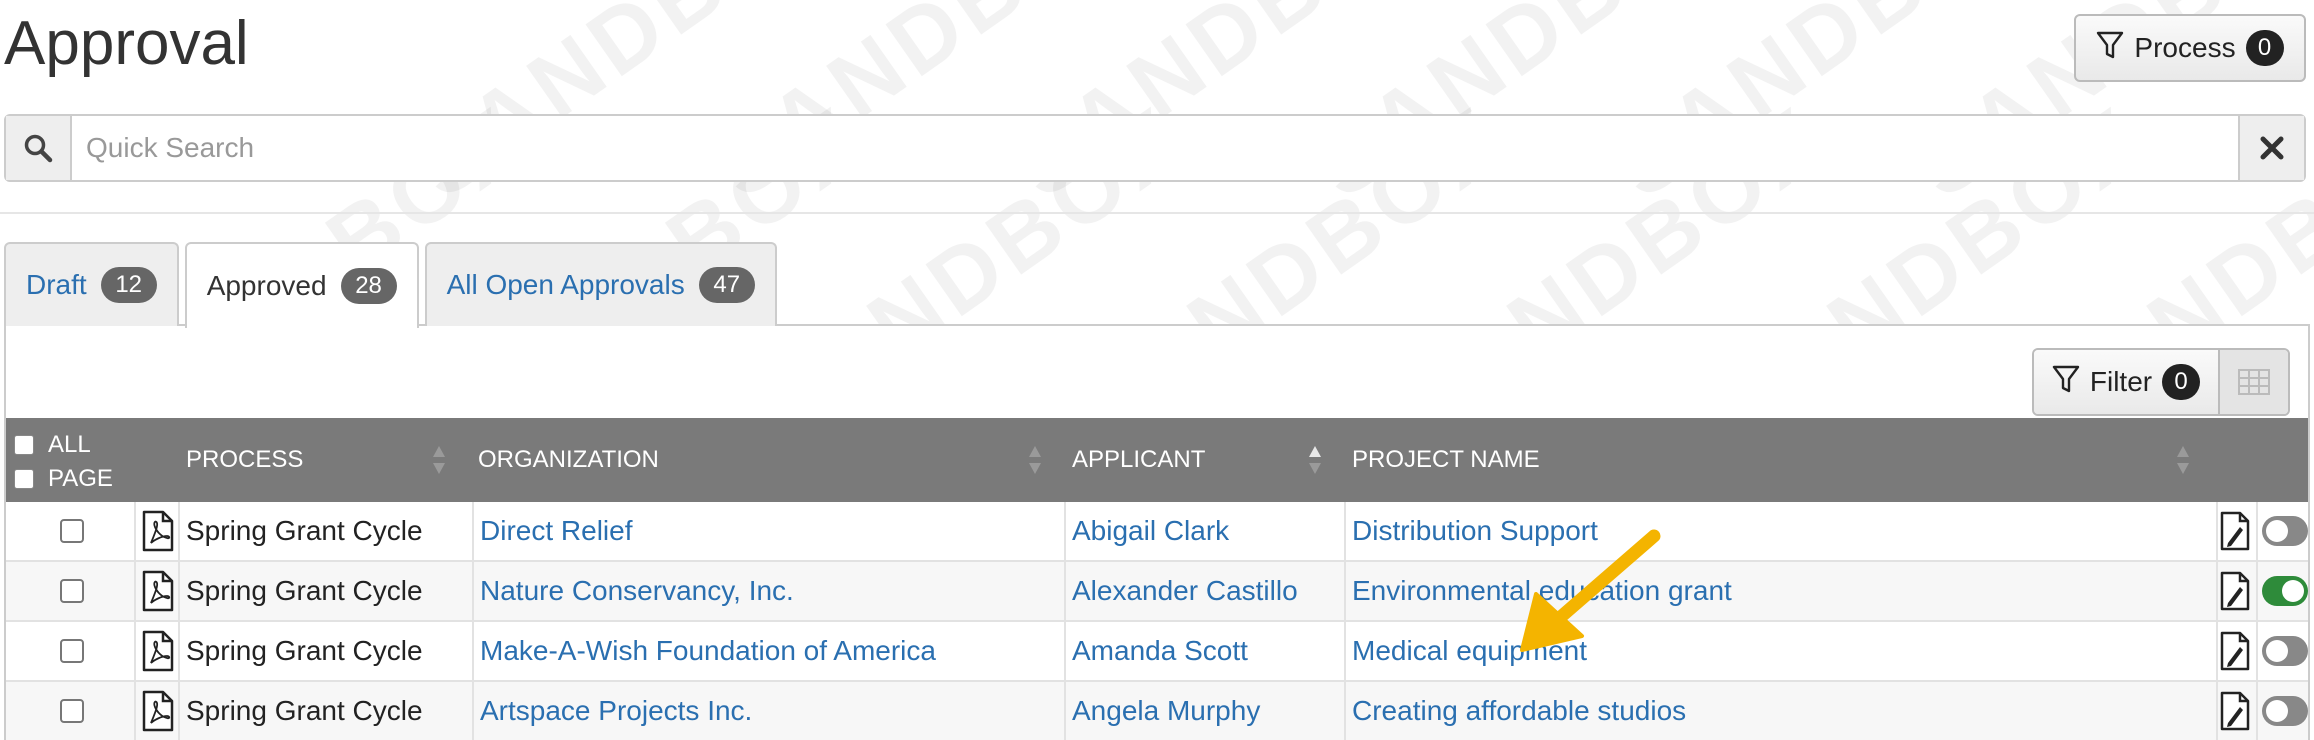 Image resolution: width=2314 pixels, height=740 pixels. Describe the element at coordinates (1150, 531) in the screenshot. I see `row-applicant-link: Abigail Clark` at that location.